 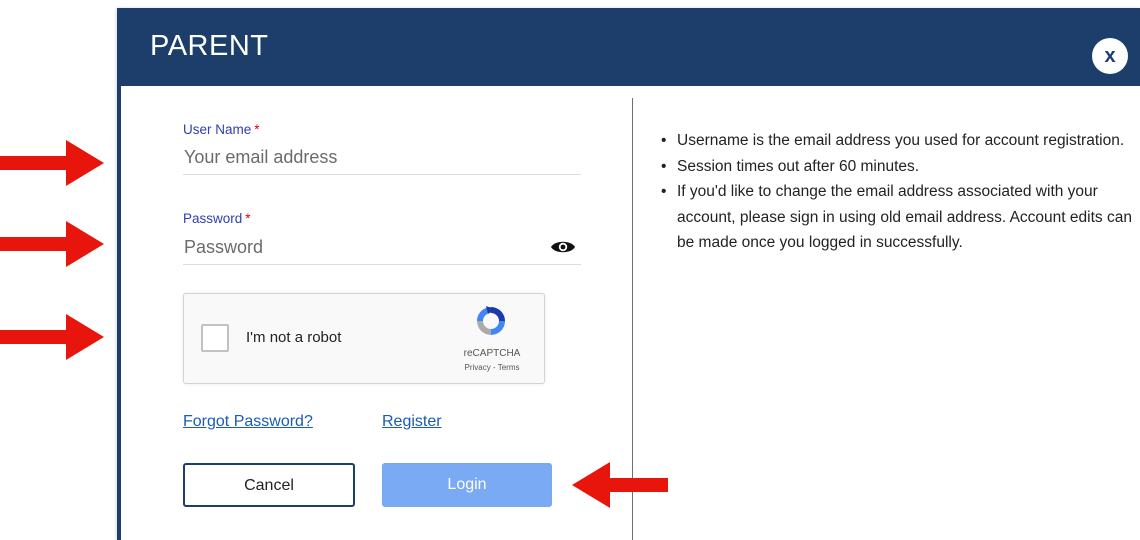 What do you see at coordinates (52, 337) in the screenshot?
I see `annotation-arrow-captcha` at bounding box center [52, 337].